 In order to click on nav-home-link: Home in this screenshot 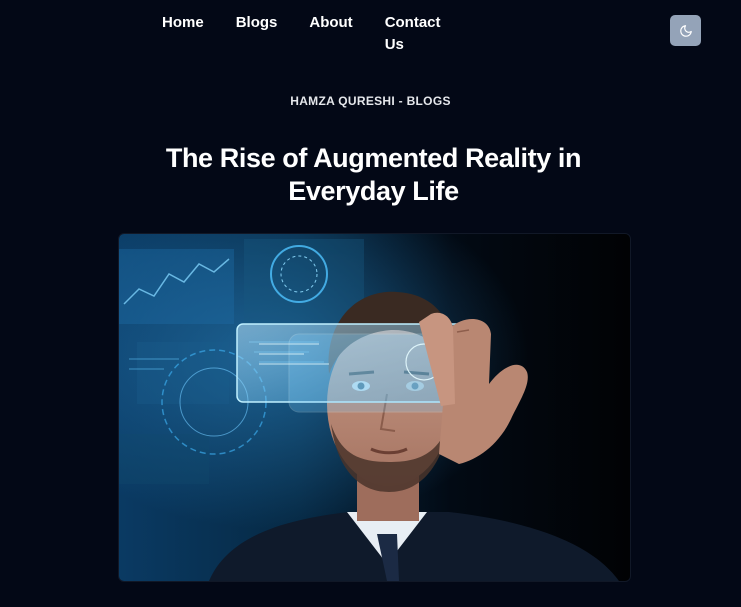, I will do `click(183, 23)`.